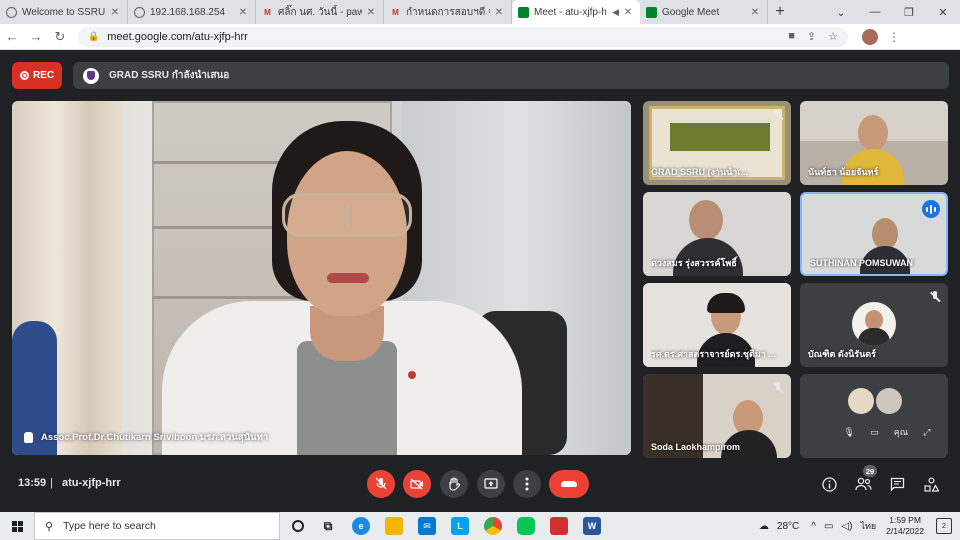  What do you see at coordinates (361, 526) in the screenshot?
I see `edge-icon: e` at bounding box center [361, 526].